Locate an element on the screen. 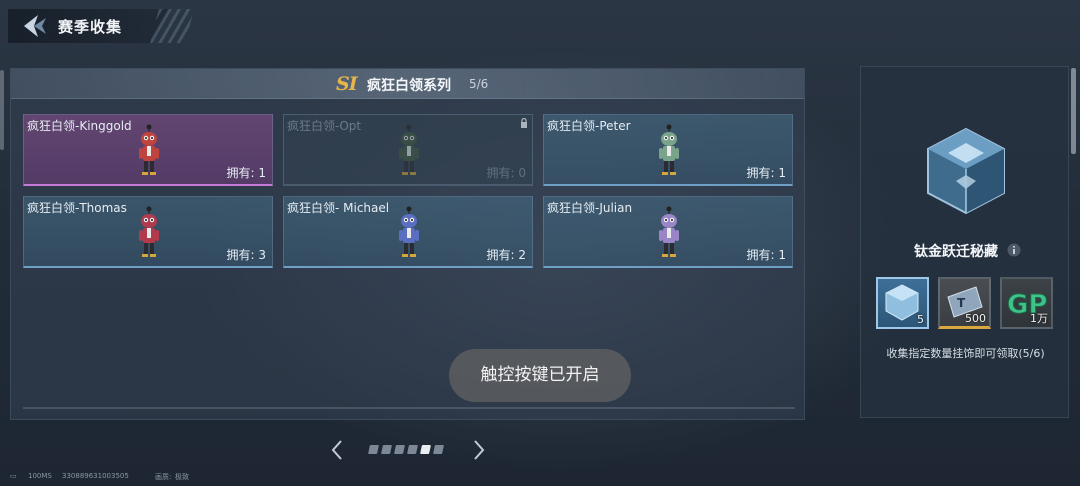  next-page-button is located at coordinates (479, 450).